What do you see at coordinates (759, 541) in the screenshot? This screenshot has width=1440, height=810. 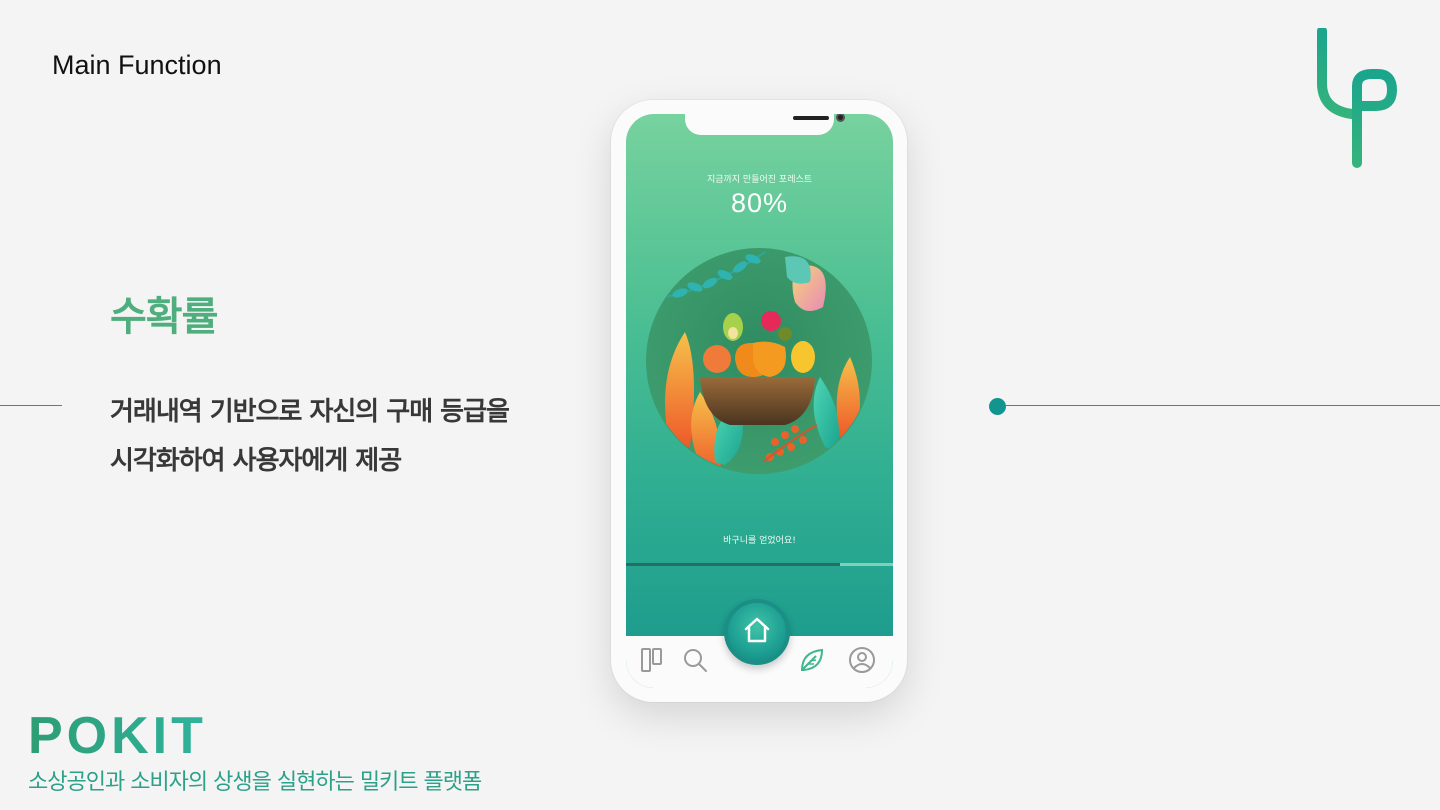 I see `reward-message: 바구니를 얻었어요!` at bounding box center [759, 541].